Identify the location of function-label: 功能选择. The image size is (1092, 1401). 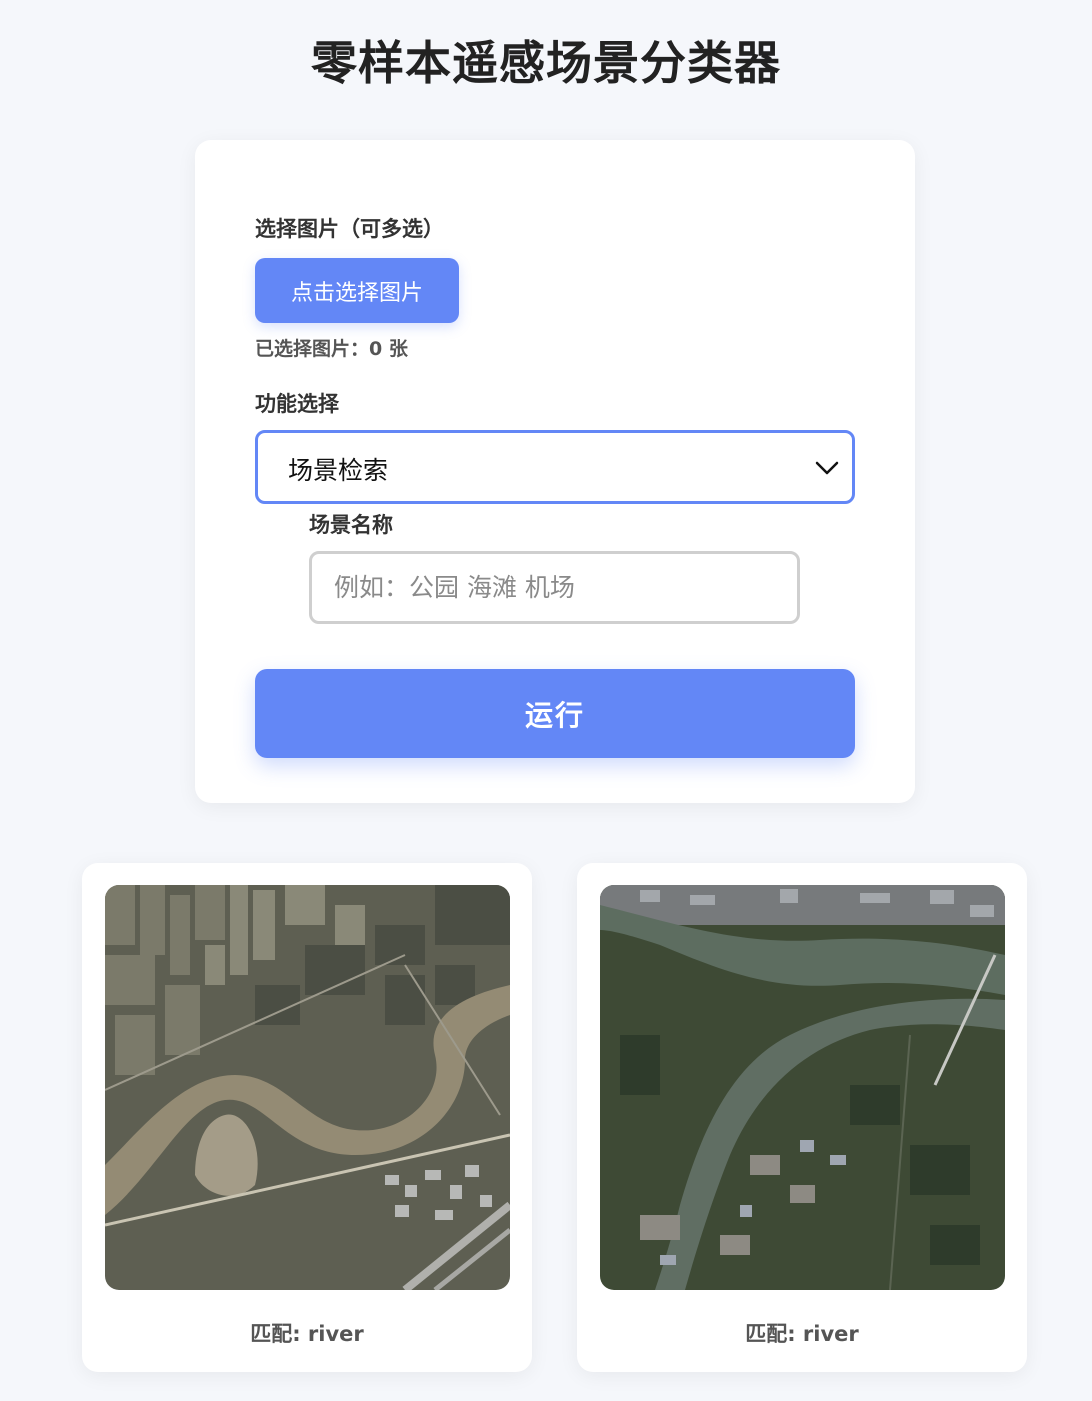
(297, 404).